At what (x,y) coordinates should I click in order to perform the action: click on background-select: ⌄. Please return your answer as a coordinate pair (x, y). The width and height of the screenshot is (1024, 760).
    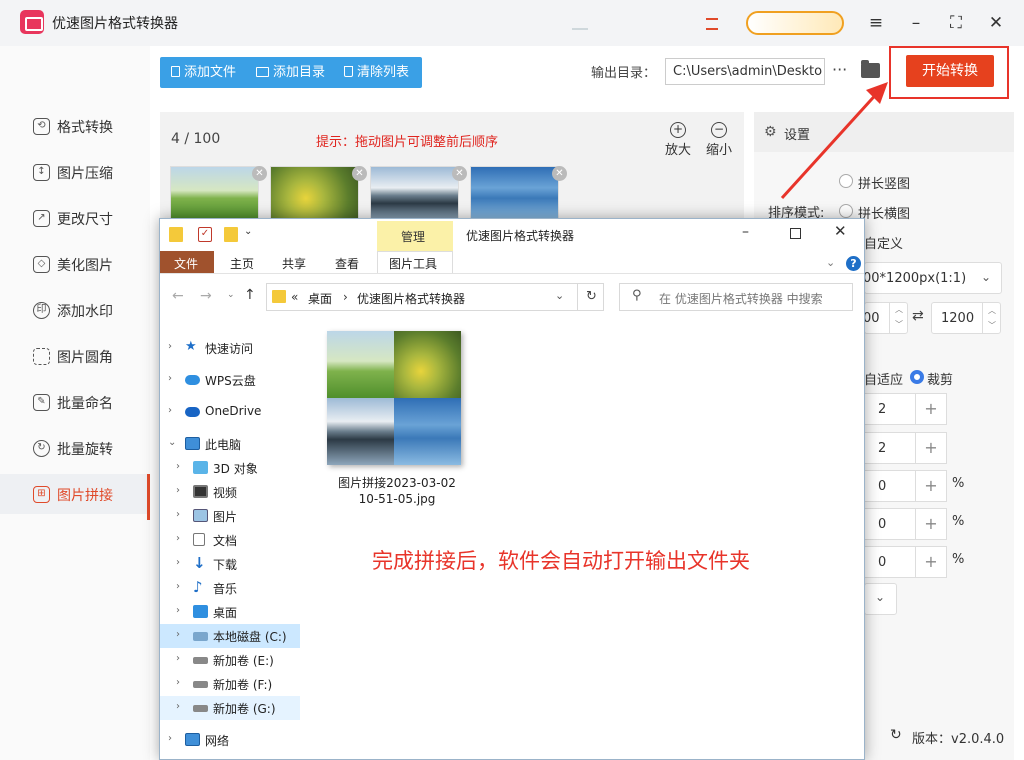
    Looking at the image, I should click on (880, 599).